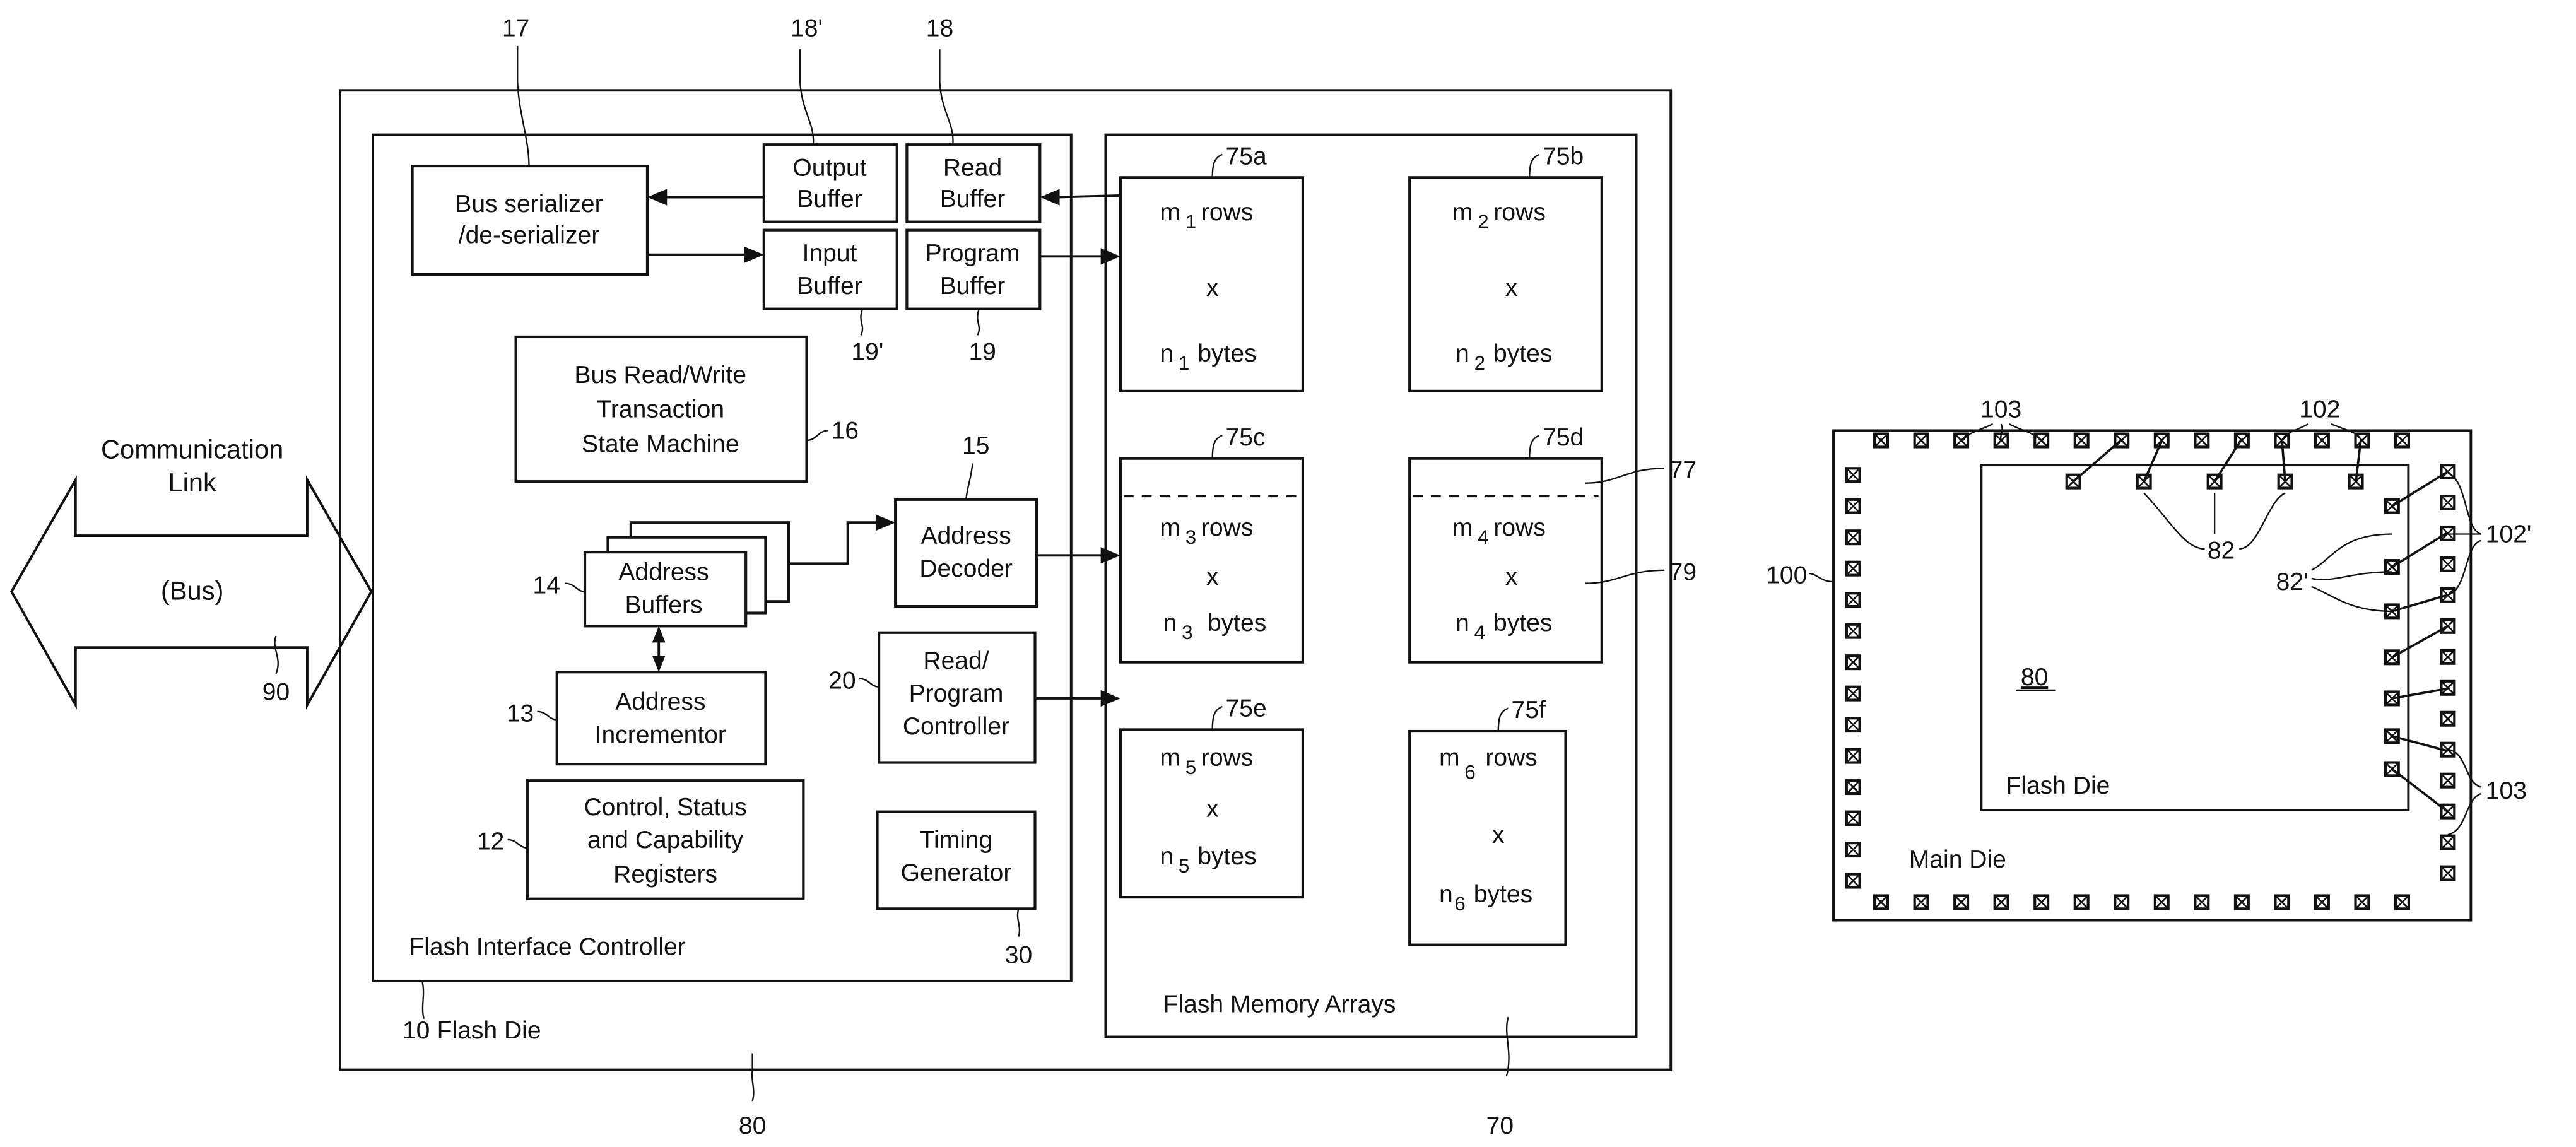  What do you see at coordinates (972, 286) in the screenshot?
I see `program-buffer-label-2: Buffer` at bounding box center [972, 286].